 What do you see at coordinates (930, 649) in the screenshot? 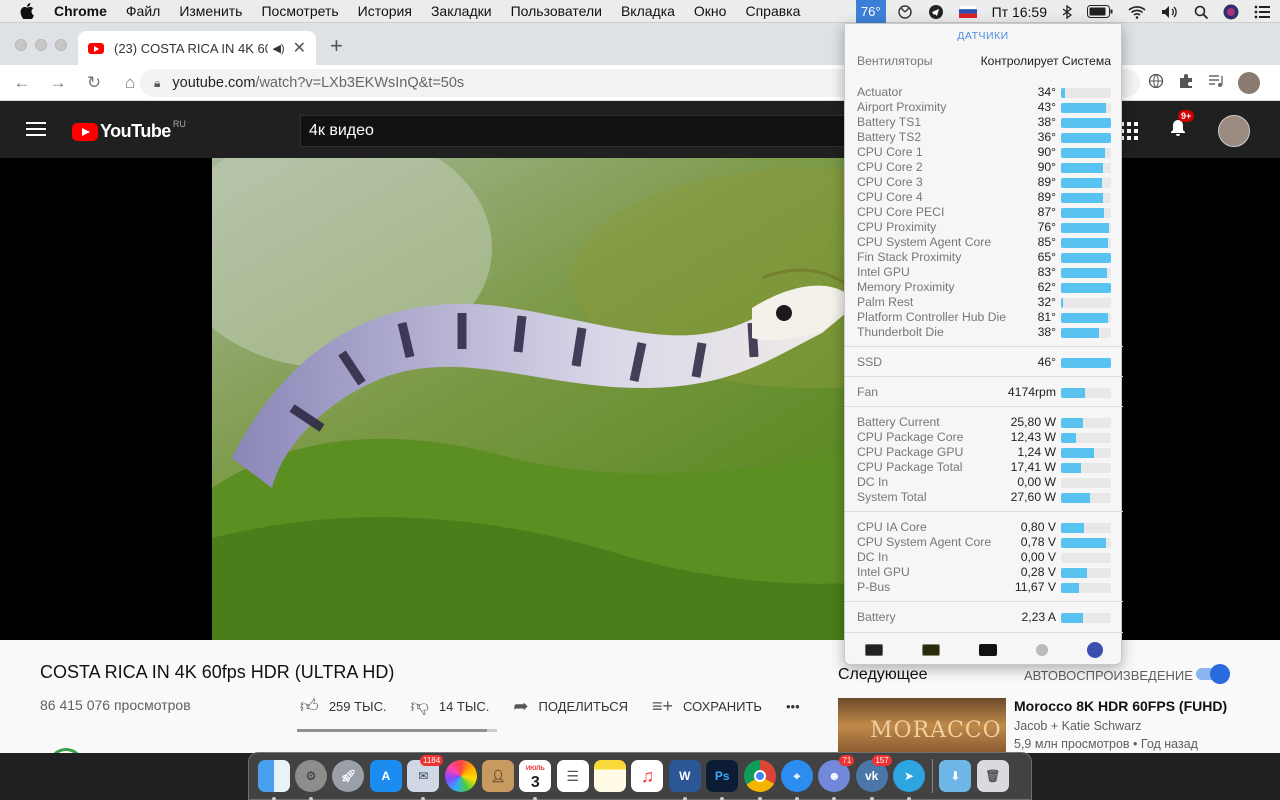
I see `console-icon` at bounding box center [930, 649].